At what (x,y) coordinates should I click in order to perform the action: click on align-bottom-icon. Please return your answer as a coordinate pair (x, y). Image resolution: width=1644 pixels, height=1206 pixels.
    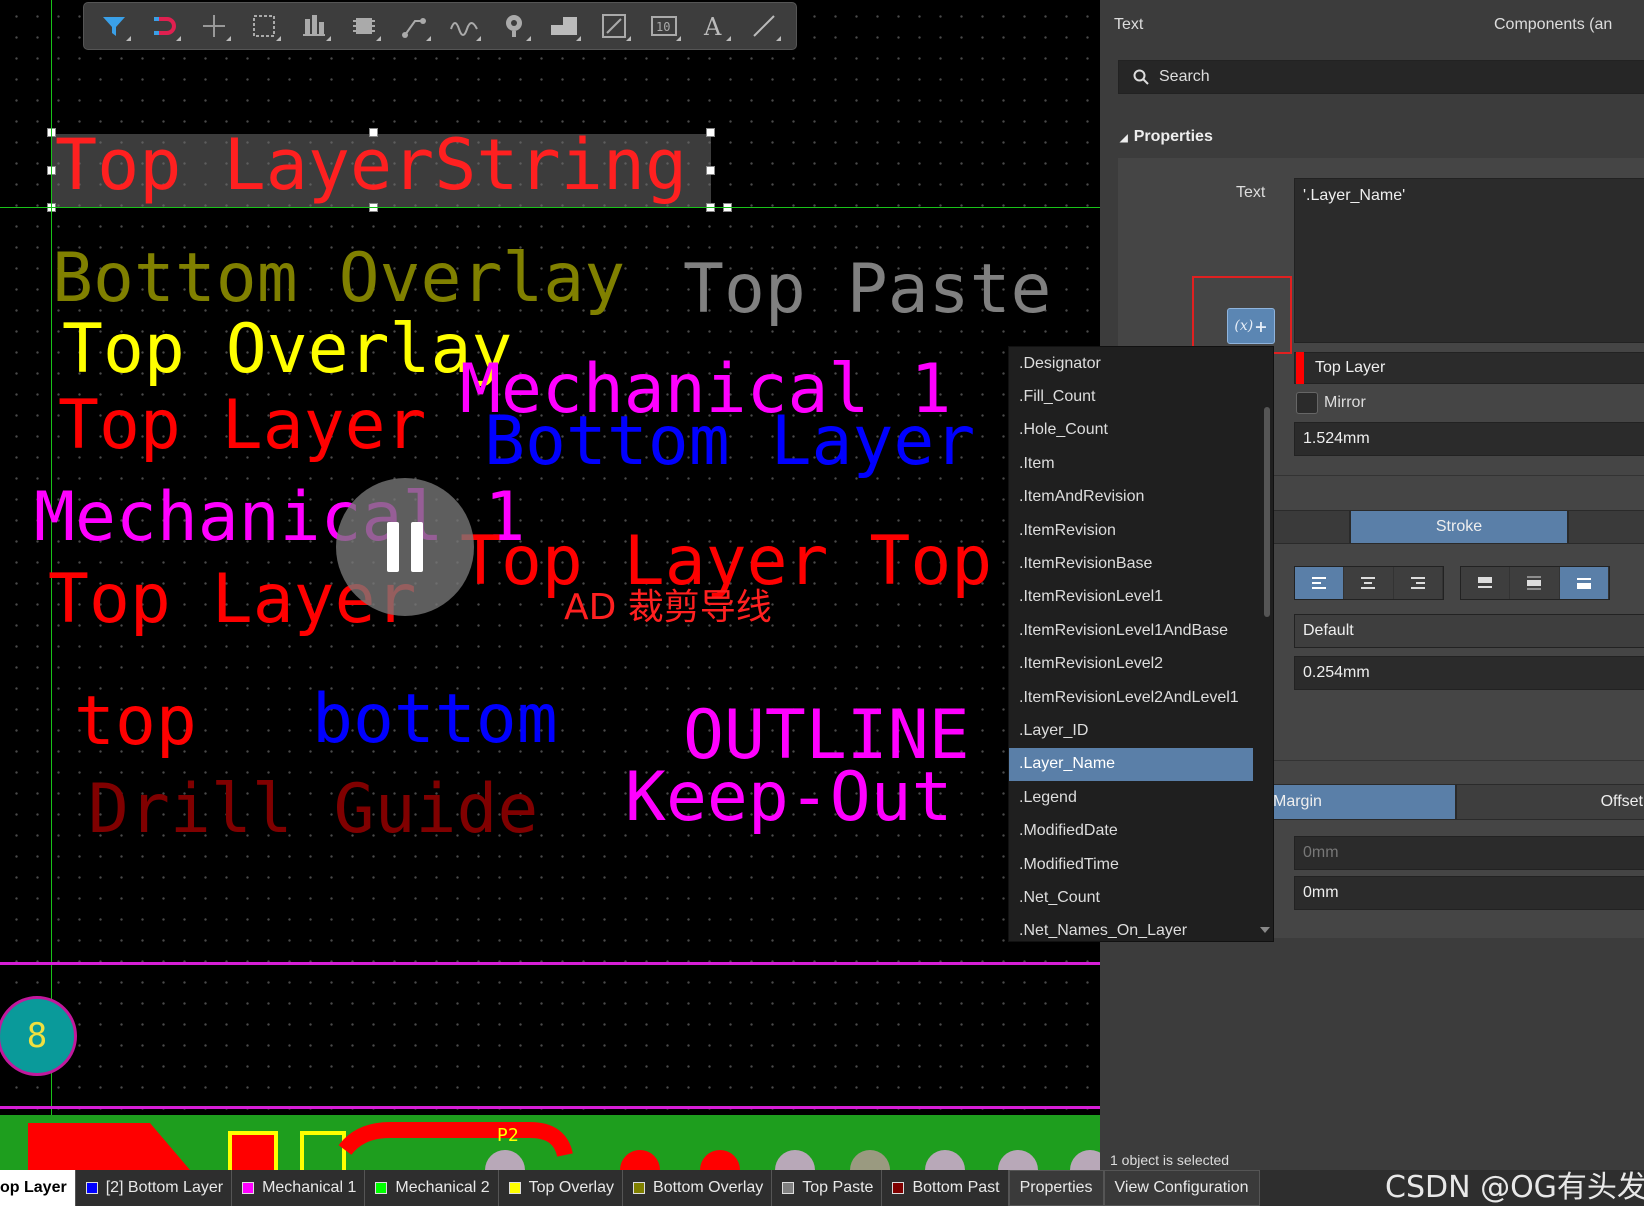
    Looking at the image, I should click on (1583, 583).